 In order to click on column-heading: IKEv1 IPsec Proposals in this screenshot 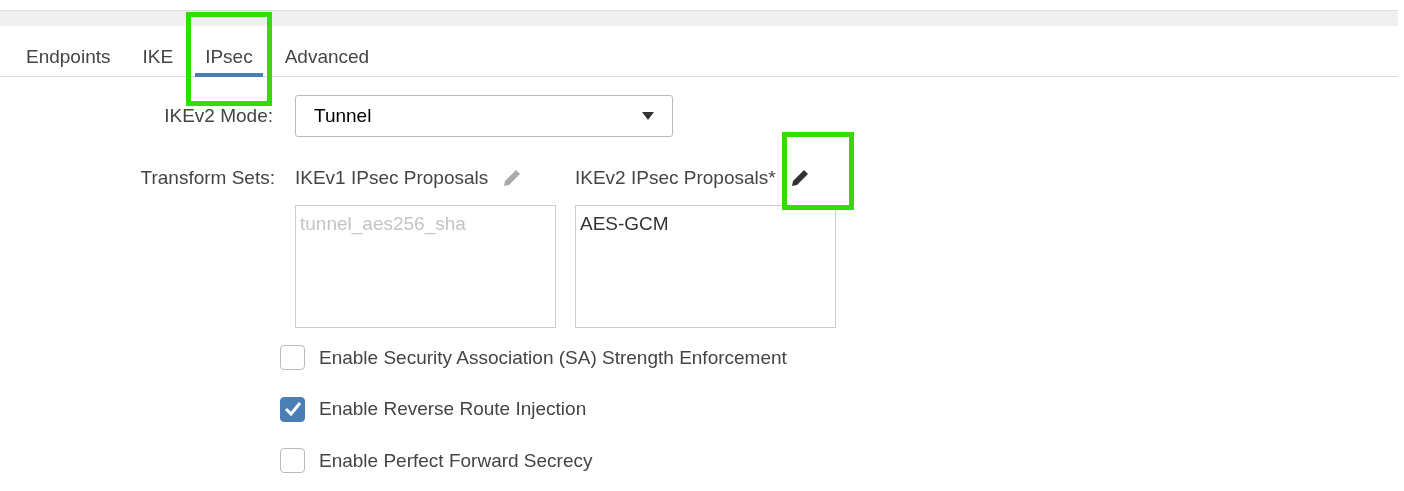, I will do `click(392, 178)`.